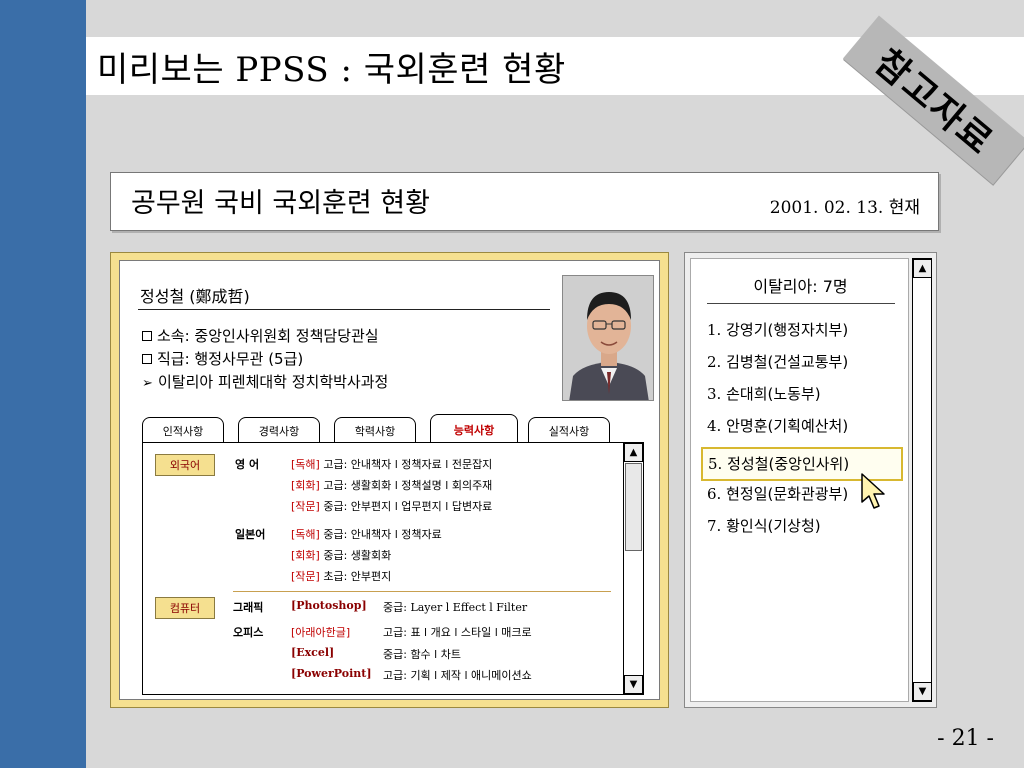 The height and width of the screenshot is (768, 1024). Describe the element at coordinates (344, 309) in the screenshot. I see `name-divider` at that location.